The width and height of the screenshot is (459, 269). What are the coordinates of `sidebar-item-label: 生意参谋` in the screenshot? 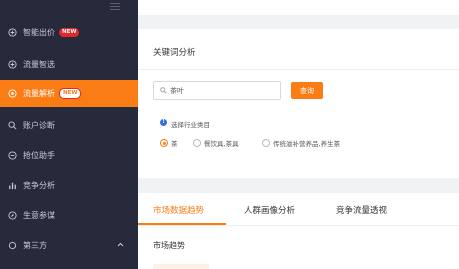 It's located at (39, 215).